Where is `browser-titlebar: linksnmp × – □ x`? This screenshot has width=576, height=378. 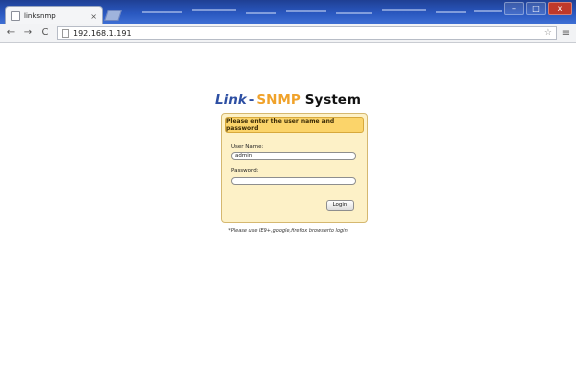 browser-titlebar: linksnmp × – □ x is located at coordinates (288, 12).